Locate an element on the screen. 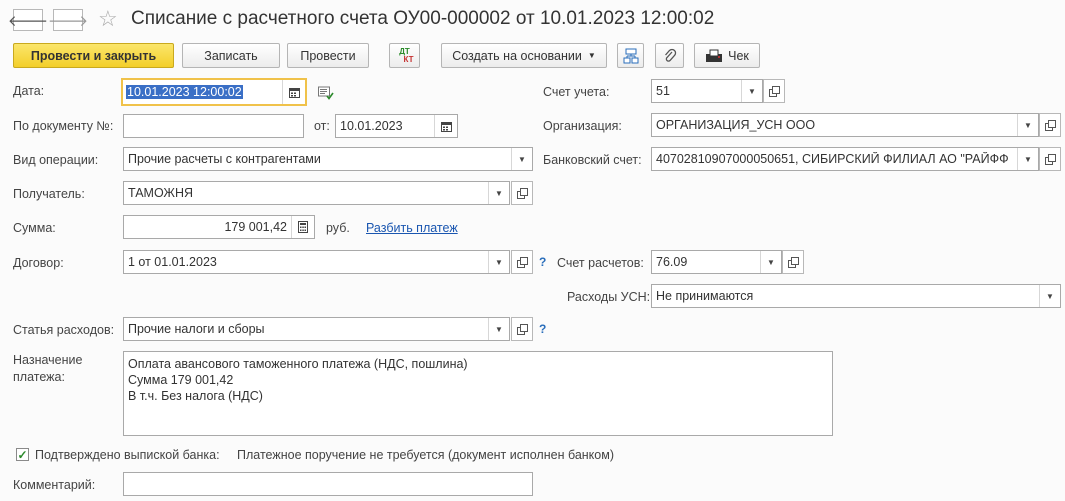 Image resolution: width=1065 pixels, height=501 pixels. bank-account-label: Банковский счет: is located at coordinates (592, 160).